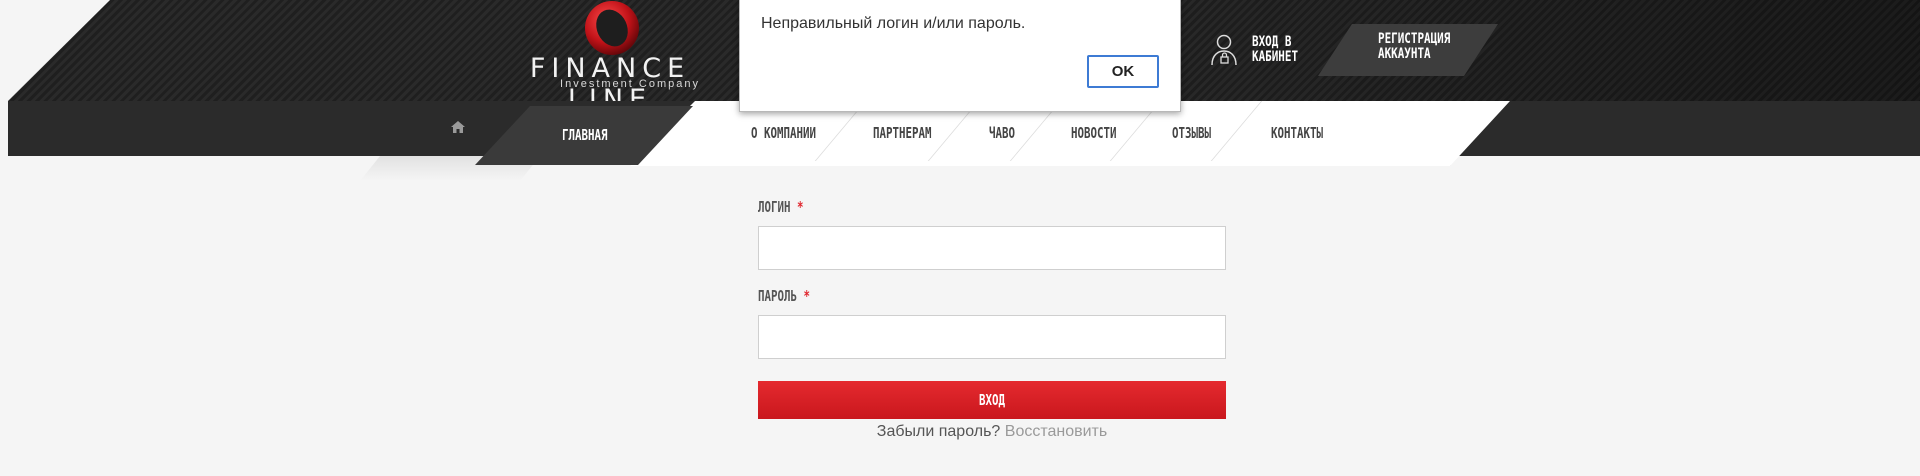 This screenshot has width=1920, height=476. Describe the element at coordinates (1094, 133) in the screenshot. I see `nav-item-news: НОВОСТИ` at that location.